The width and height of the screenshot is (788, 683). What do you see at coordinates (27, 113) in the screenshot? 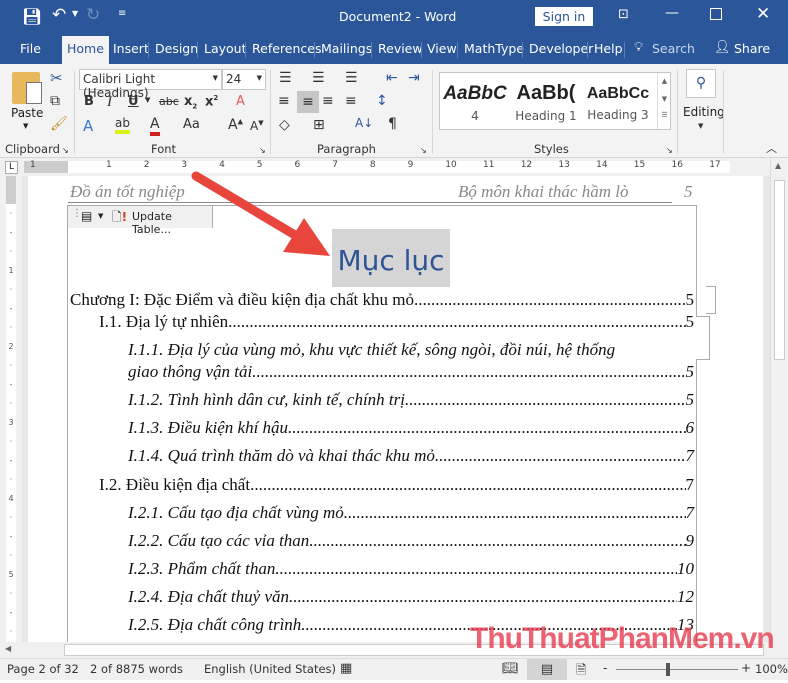
I see `paste-button: Paste` at bounding box center [27, 113].